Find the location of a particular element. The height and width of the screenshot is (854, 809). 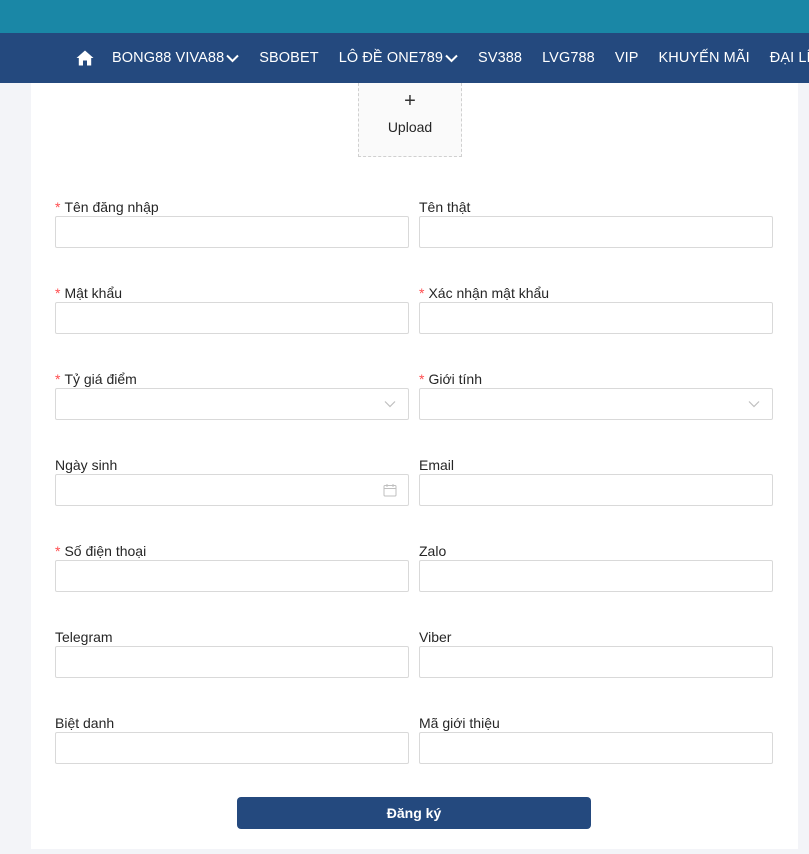

phone-input is located at coordinates (232, 576).